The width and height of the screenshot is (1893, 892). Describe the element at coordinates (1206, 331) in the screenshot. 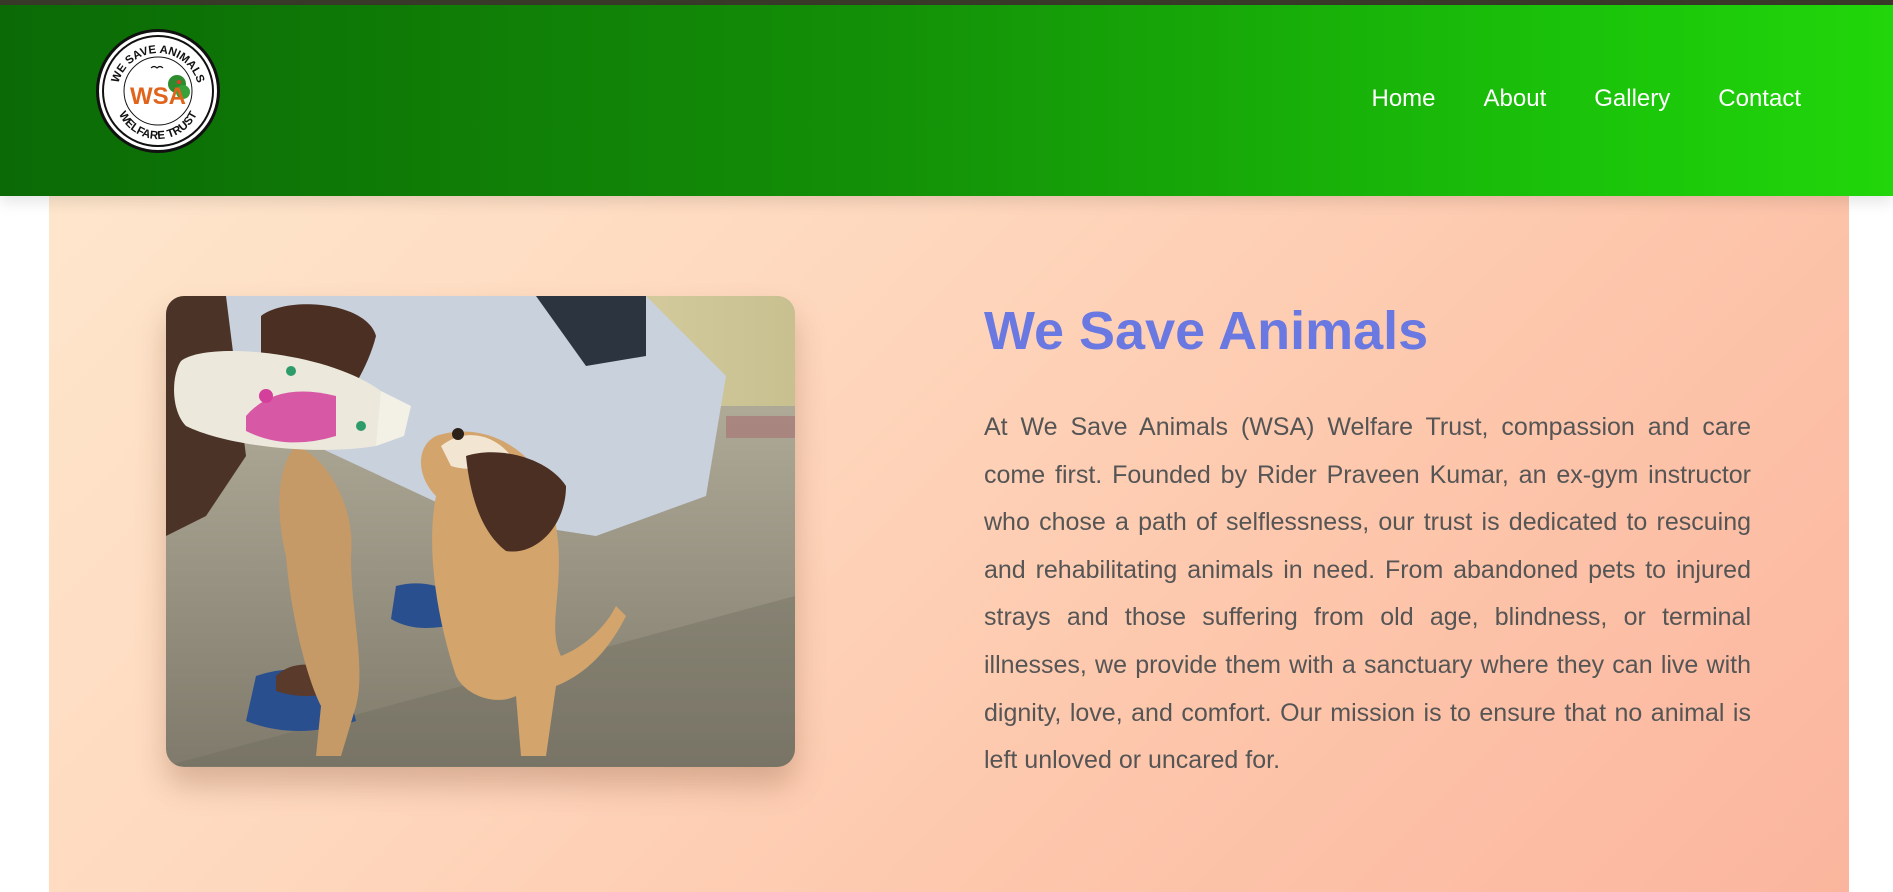

I see `page-title: We Save Animals` at that location.